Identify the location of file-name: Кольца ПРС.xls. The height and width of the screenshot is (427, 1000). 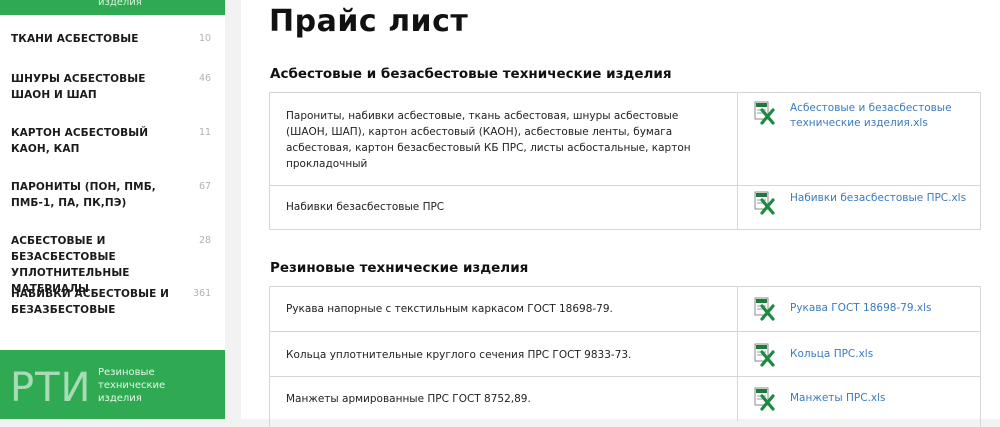
(832, 354).